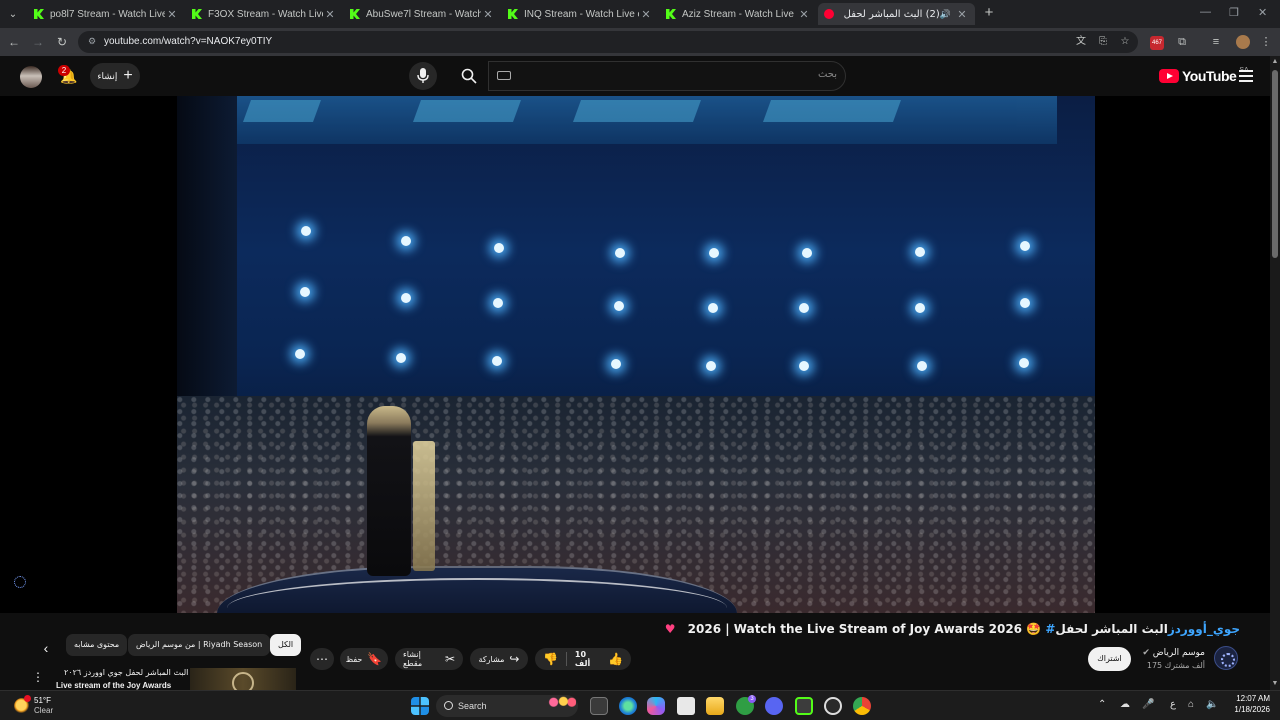  I want to click on minimize-icon: —, so click(1205, 12).